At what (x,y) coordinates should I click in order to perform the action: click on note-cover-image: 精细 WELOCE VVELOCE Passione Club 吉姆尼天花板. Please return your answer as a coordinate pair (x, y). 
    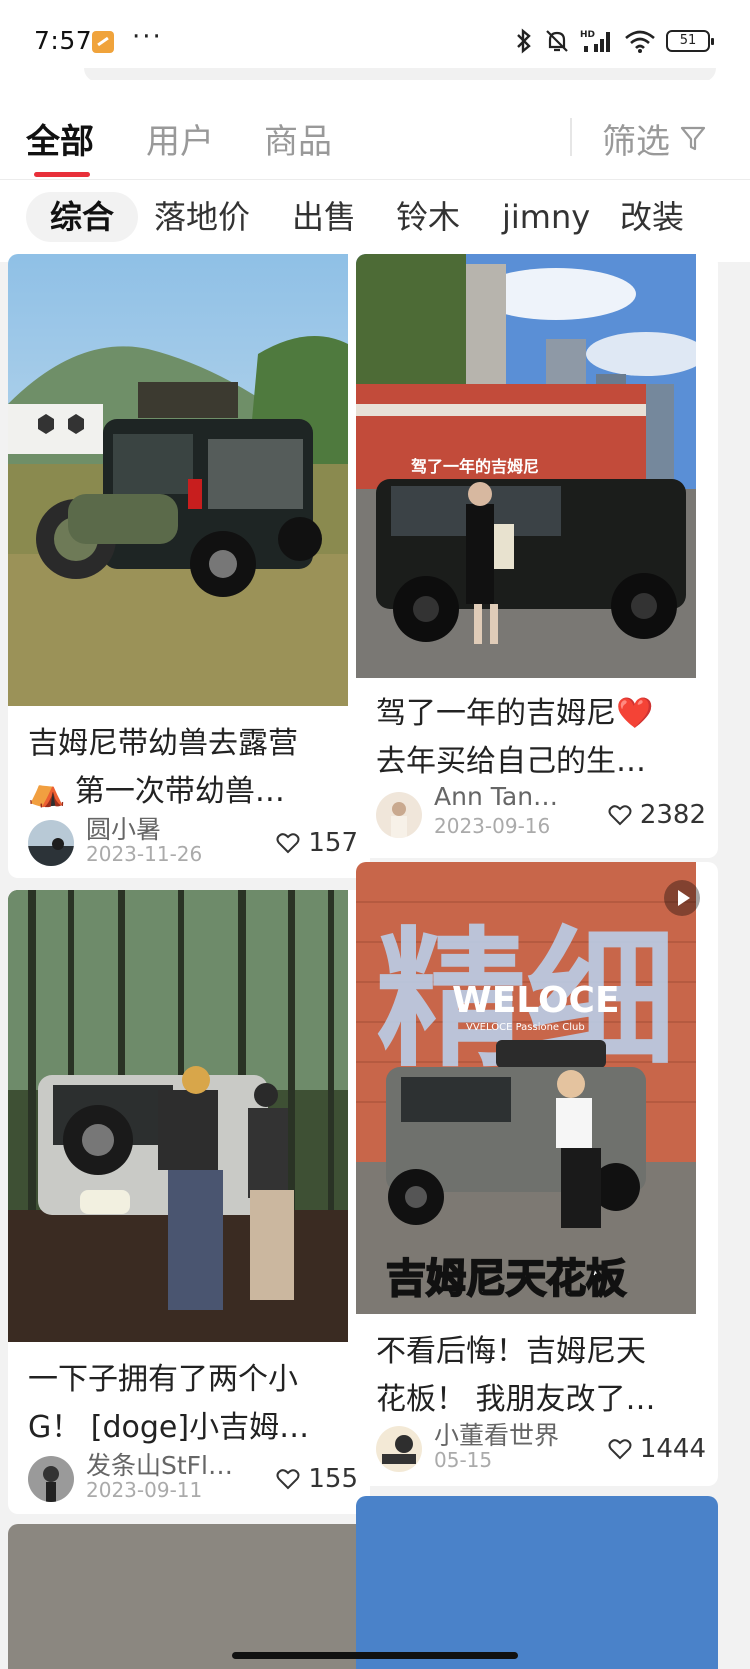
    Looking at the image, I should click on (537, 1088).